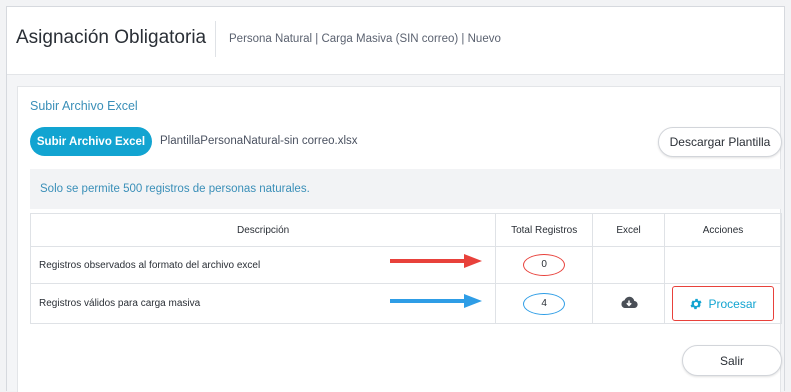 Image resolution: width=791 pixels, height=392 pixels. I want to click on header-divider, so click(215, 39).